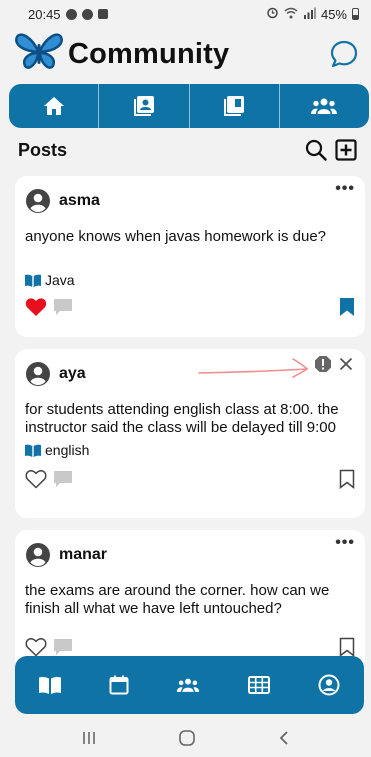 Image resolution: width=371 pixels, height=757 pixels. What do you see at coordinates (333, 364) in the screenshot?
I see `post-report-controls` at bounding box center [333, 364].